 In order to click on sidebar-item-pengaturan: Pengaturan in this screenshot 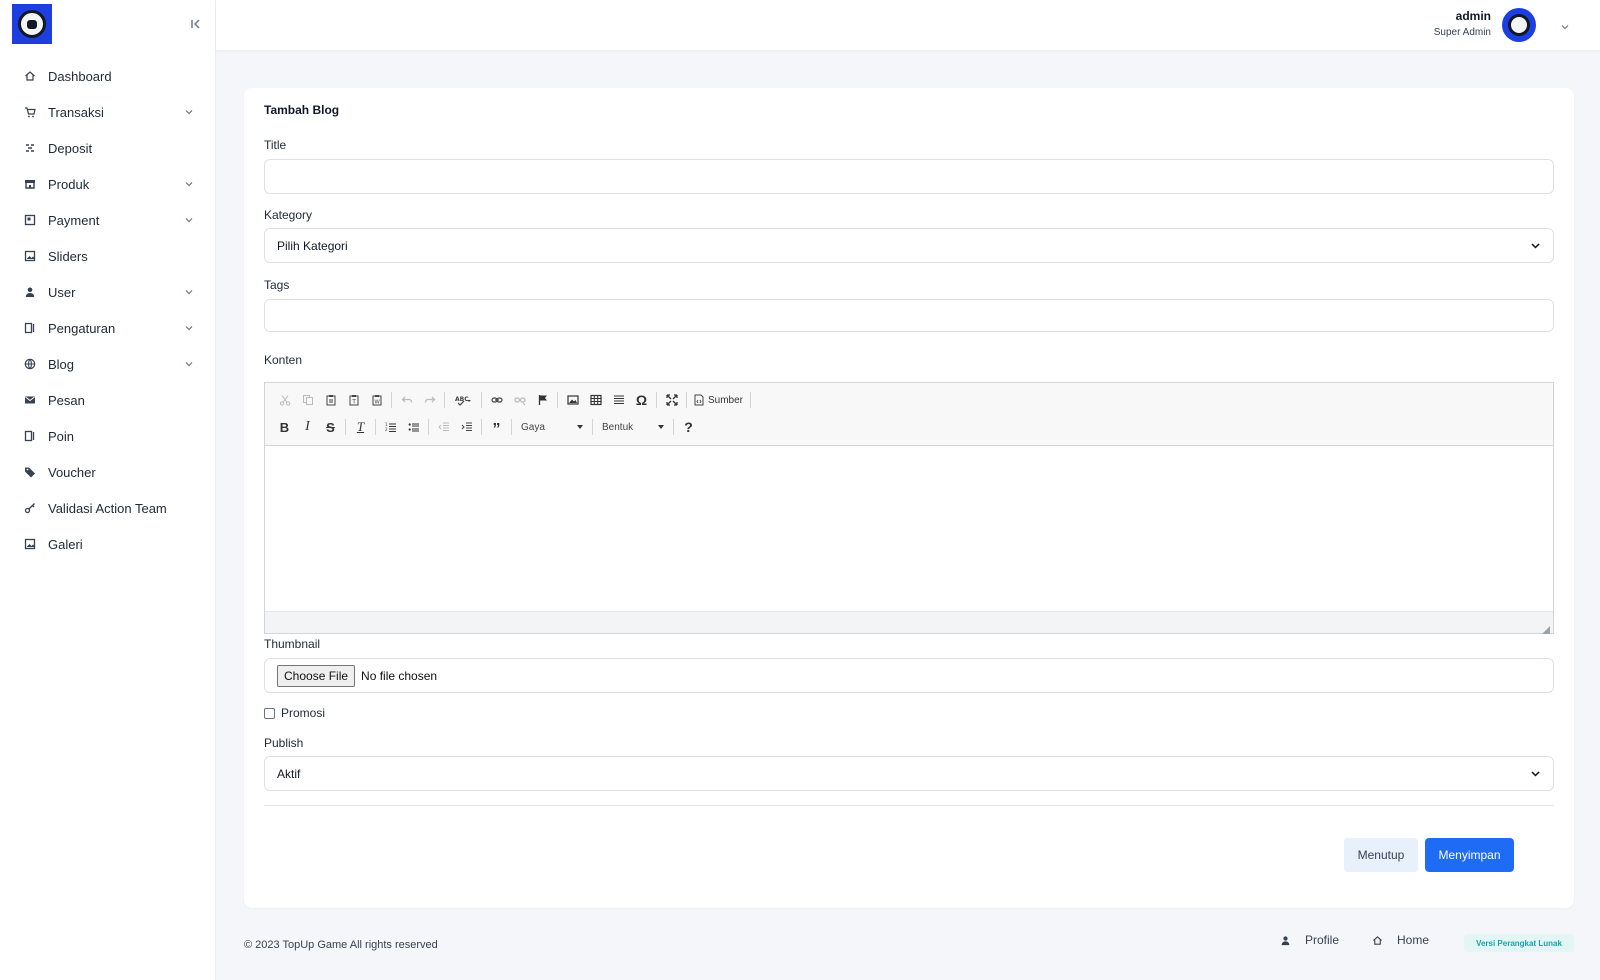, I will do `click(108, 328)`.